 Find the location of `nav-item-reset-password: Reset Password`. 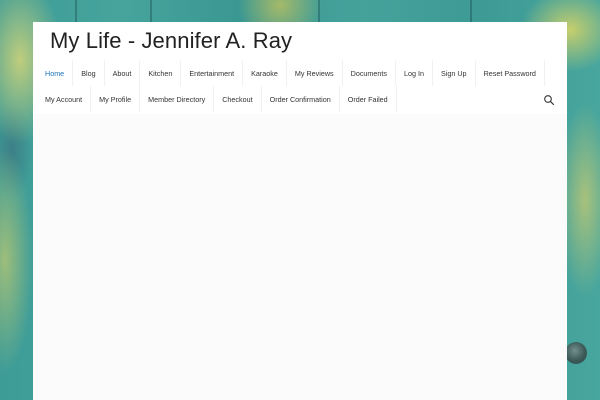

nav-item-reset-password: Reset Password is located at coordinates (510, 73).